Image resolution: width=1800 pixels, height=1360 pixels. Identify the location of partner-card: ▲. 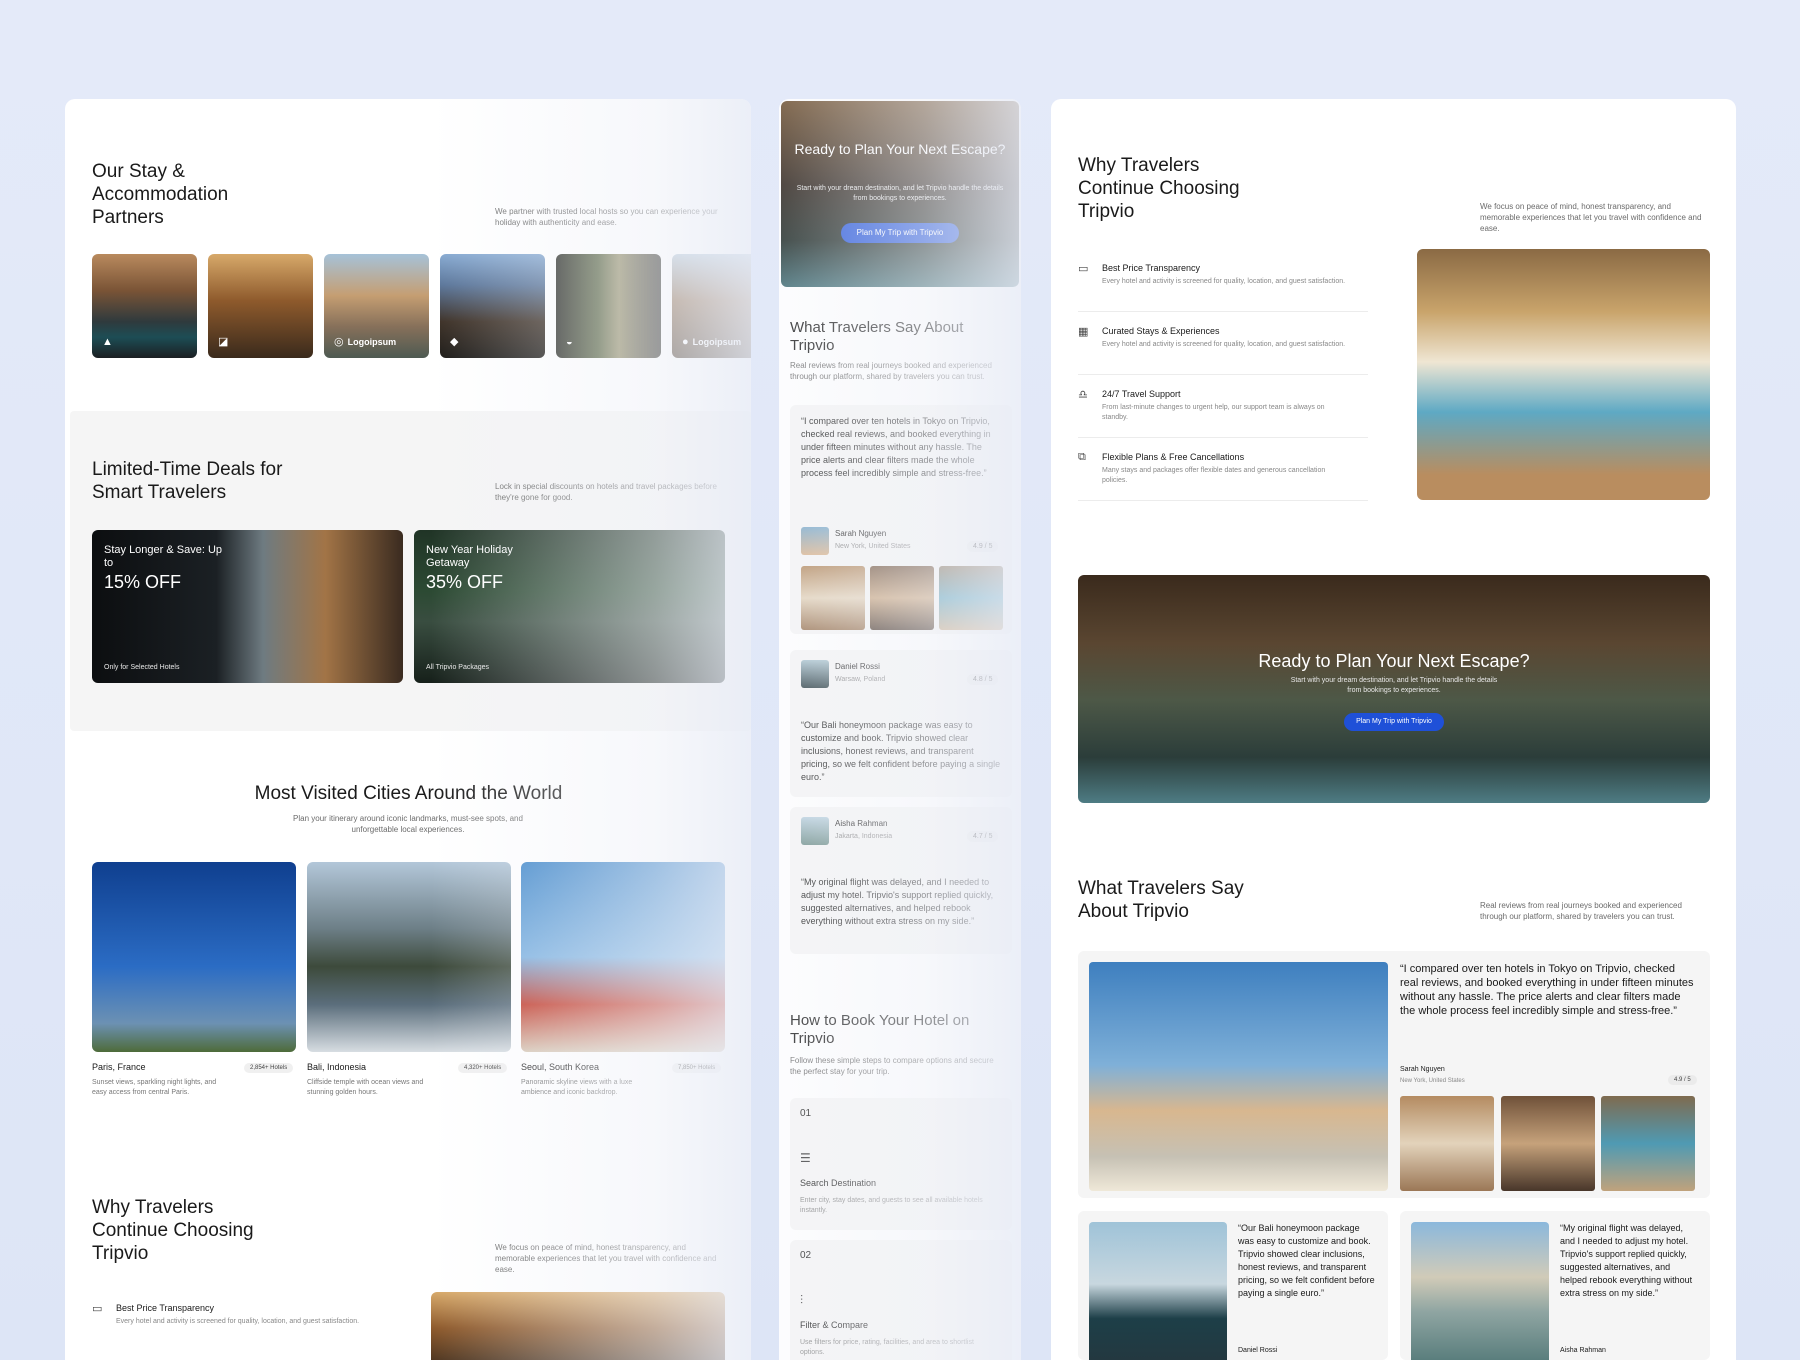
(144, 306).